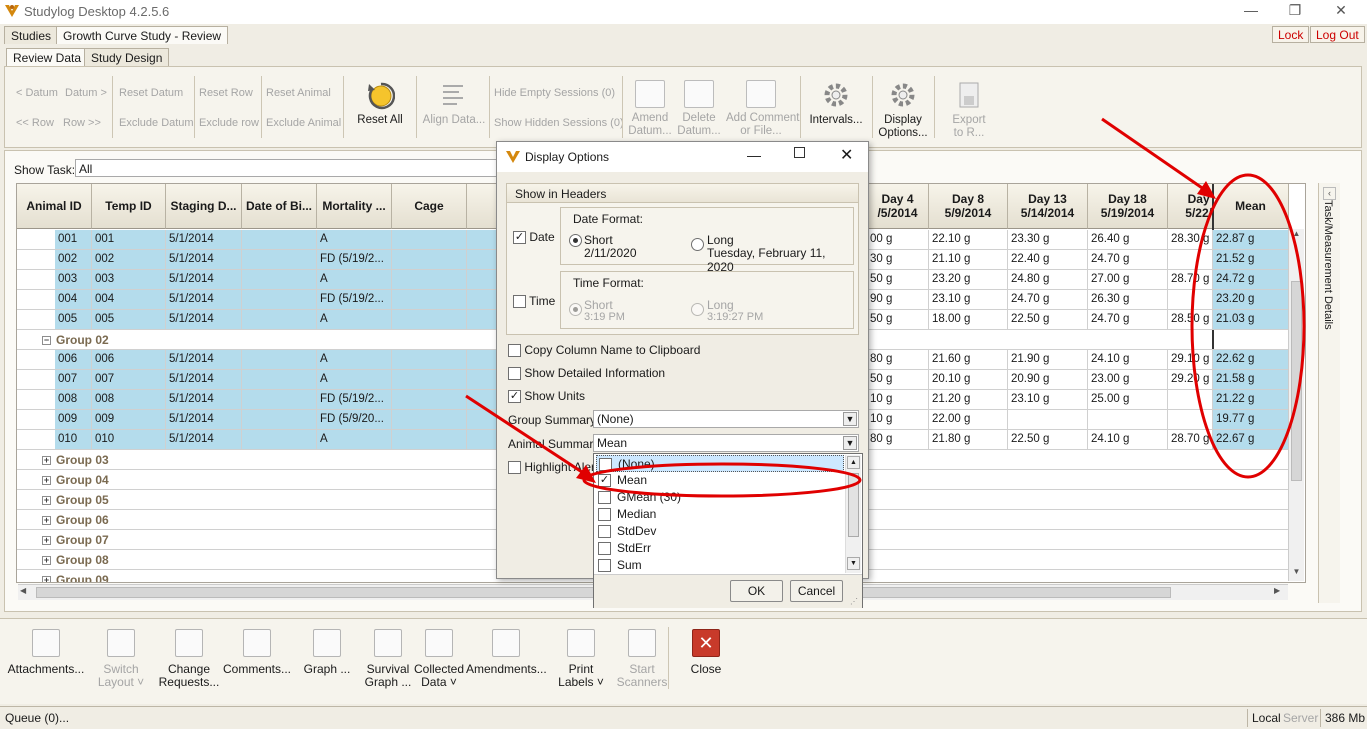 The image size is (1367, 729). I want to click on annotation-arrow-to-mean-option, so click(527, 436).